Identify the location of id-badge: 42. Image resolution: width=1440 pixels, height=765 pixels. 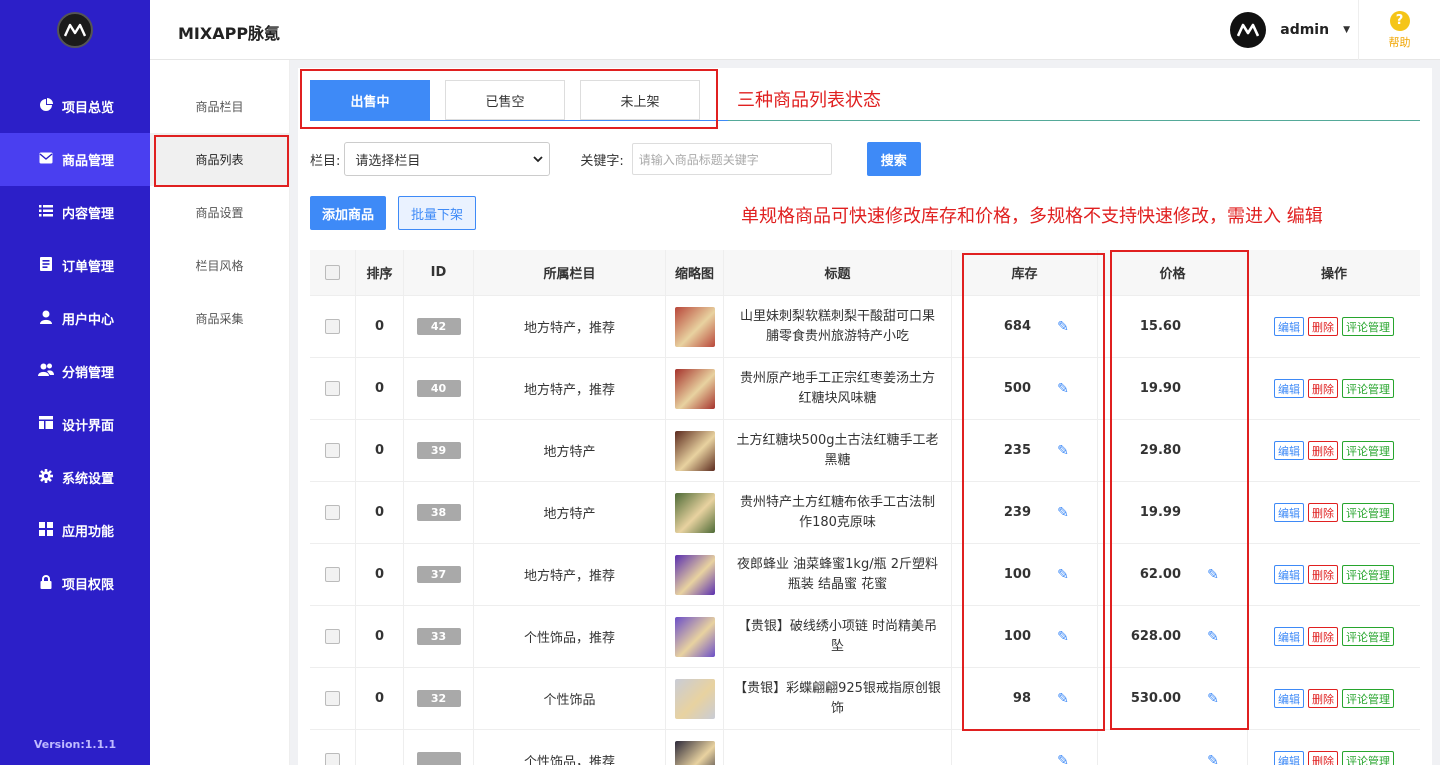
(438, 326).